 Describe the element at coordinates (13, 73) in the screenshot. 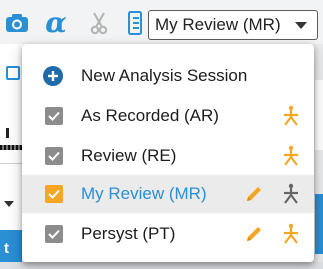

I see `edit-icon` at that location.